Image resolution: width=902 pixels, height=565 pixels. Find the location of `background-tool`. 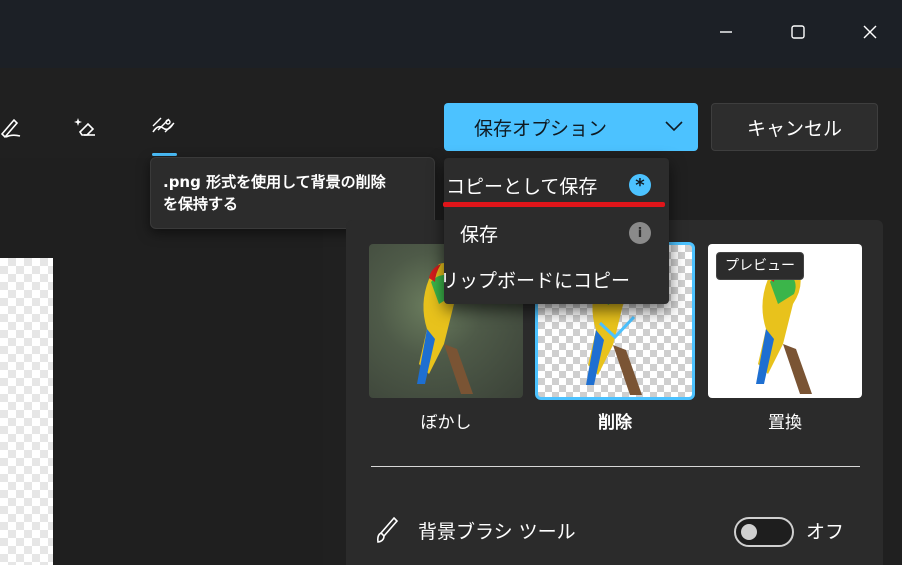

background-tool is located at coordinates (163, 126).